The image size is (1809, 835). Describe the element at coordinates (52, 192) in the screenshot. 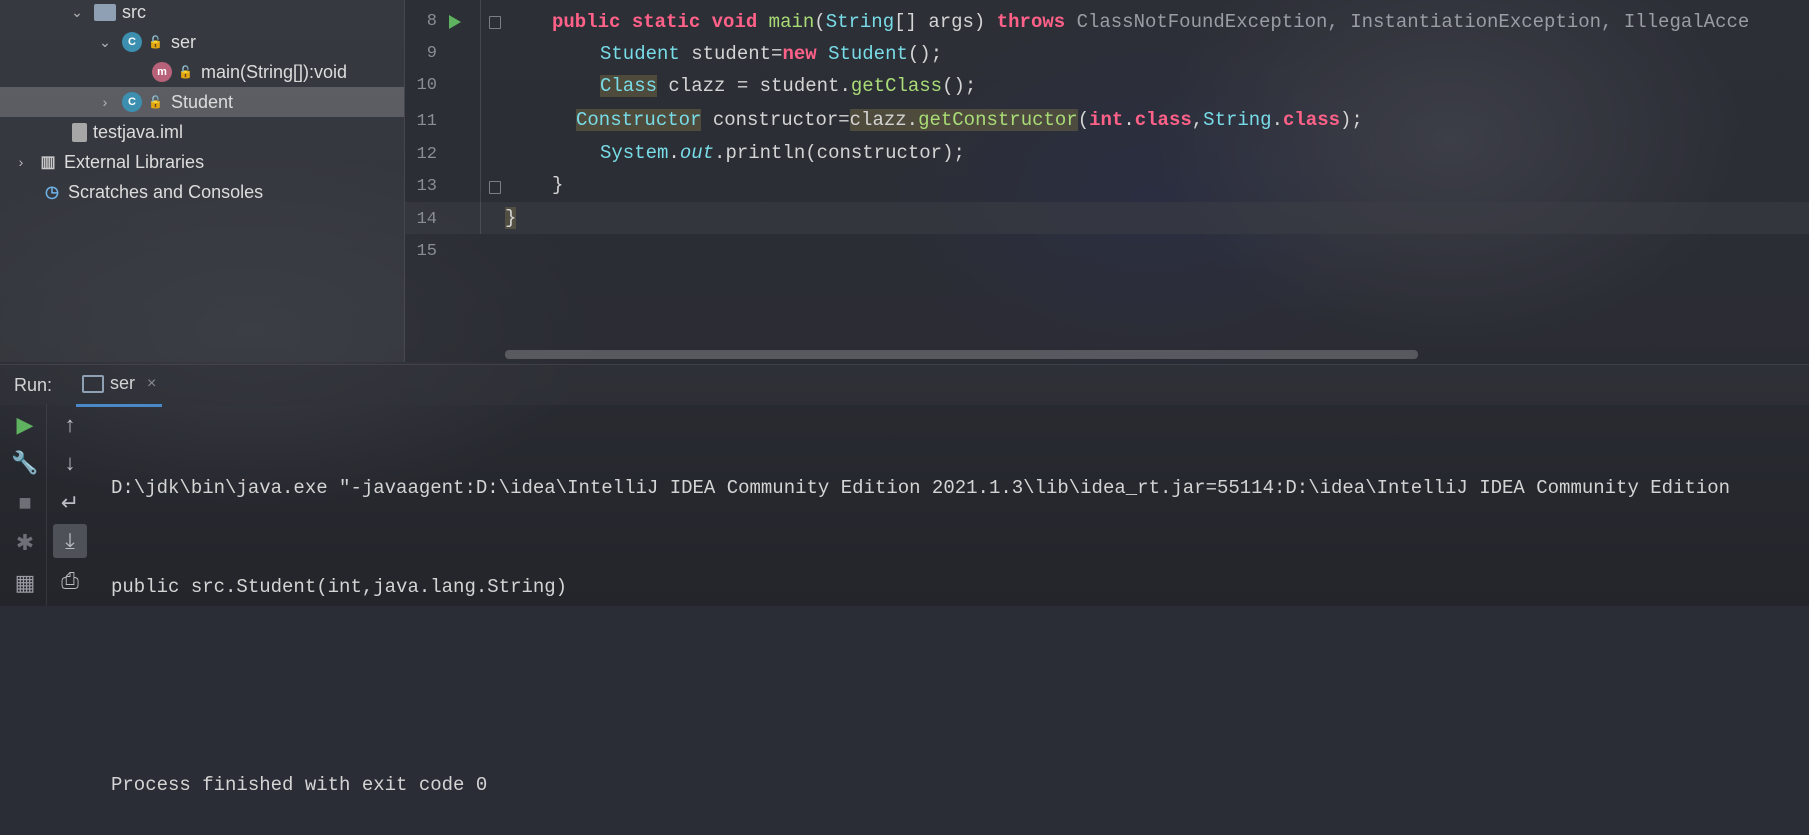

I see `scratch-icon: ◷` at that location.